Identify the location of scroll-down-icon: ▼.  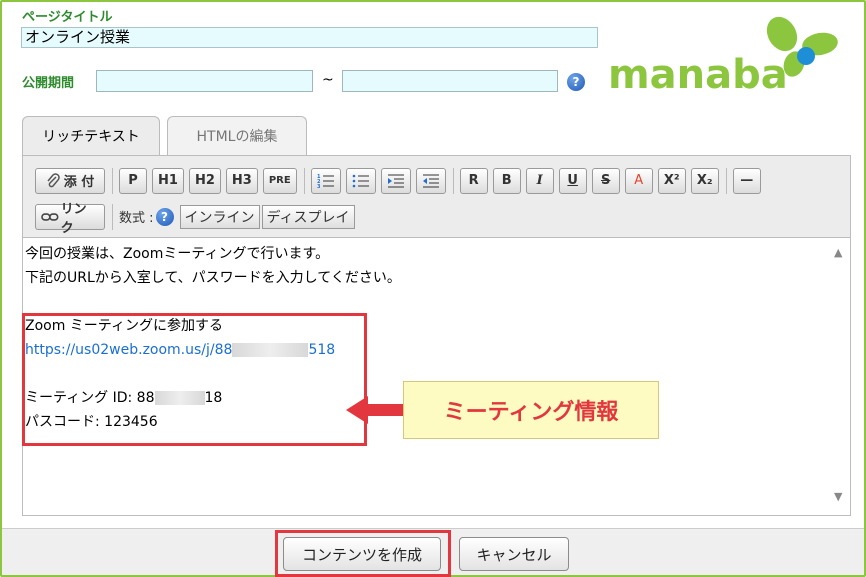
(847, 496).